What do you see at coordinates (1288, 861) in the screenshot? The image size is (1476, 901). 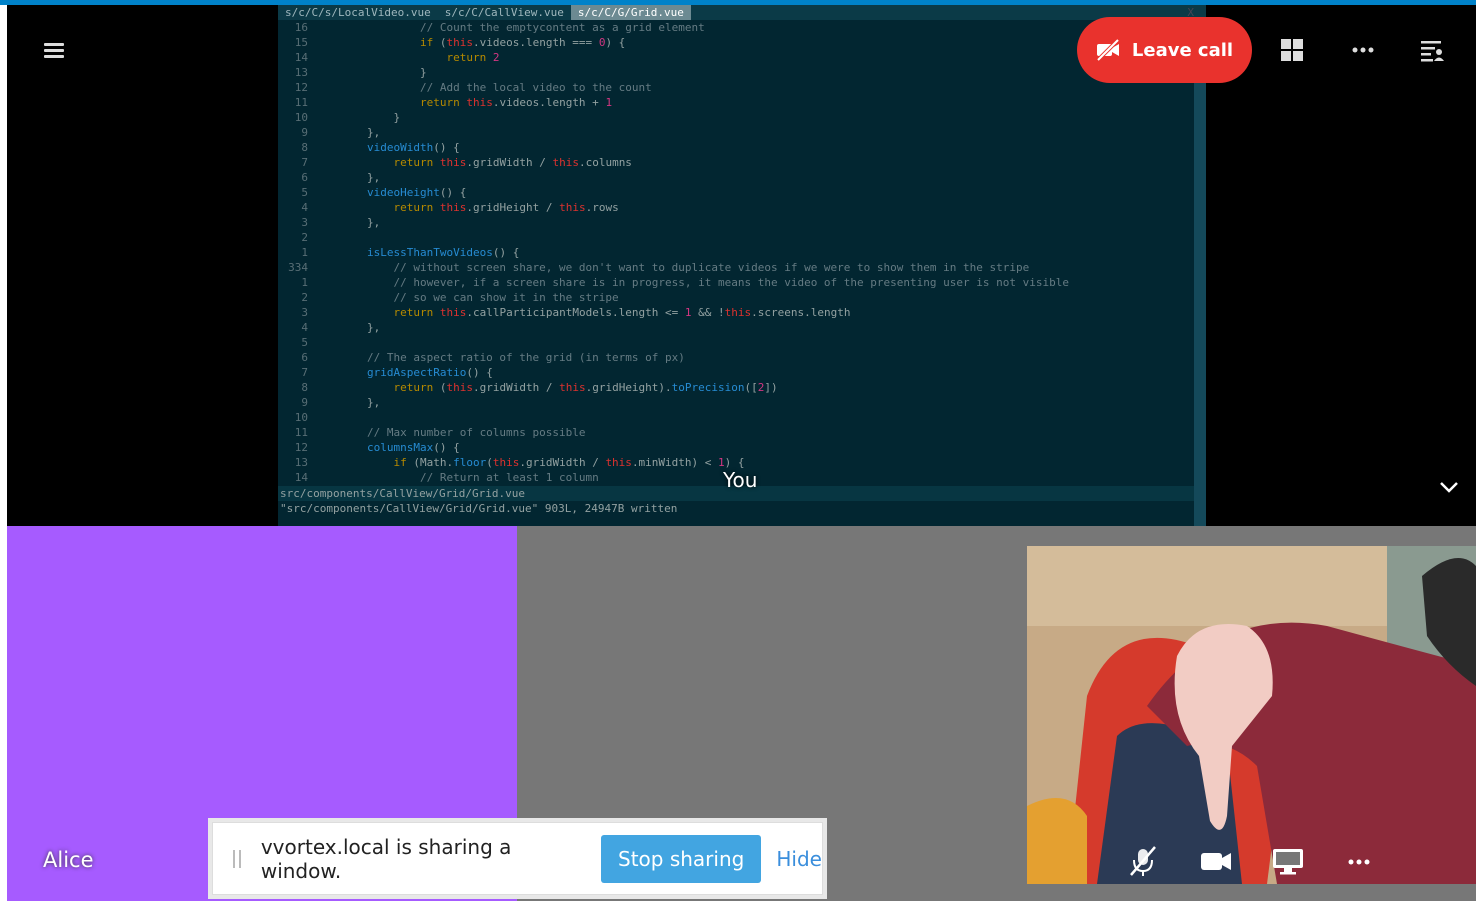 I see `screen-share-icon` at bounding box center [1288, 861].